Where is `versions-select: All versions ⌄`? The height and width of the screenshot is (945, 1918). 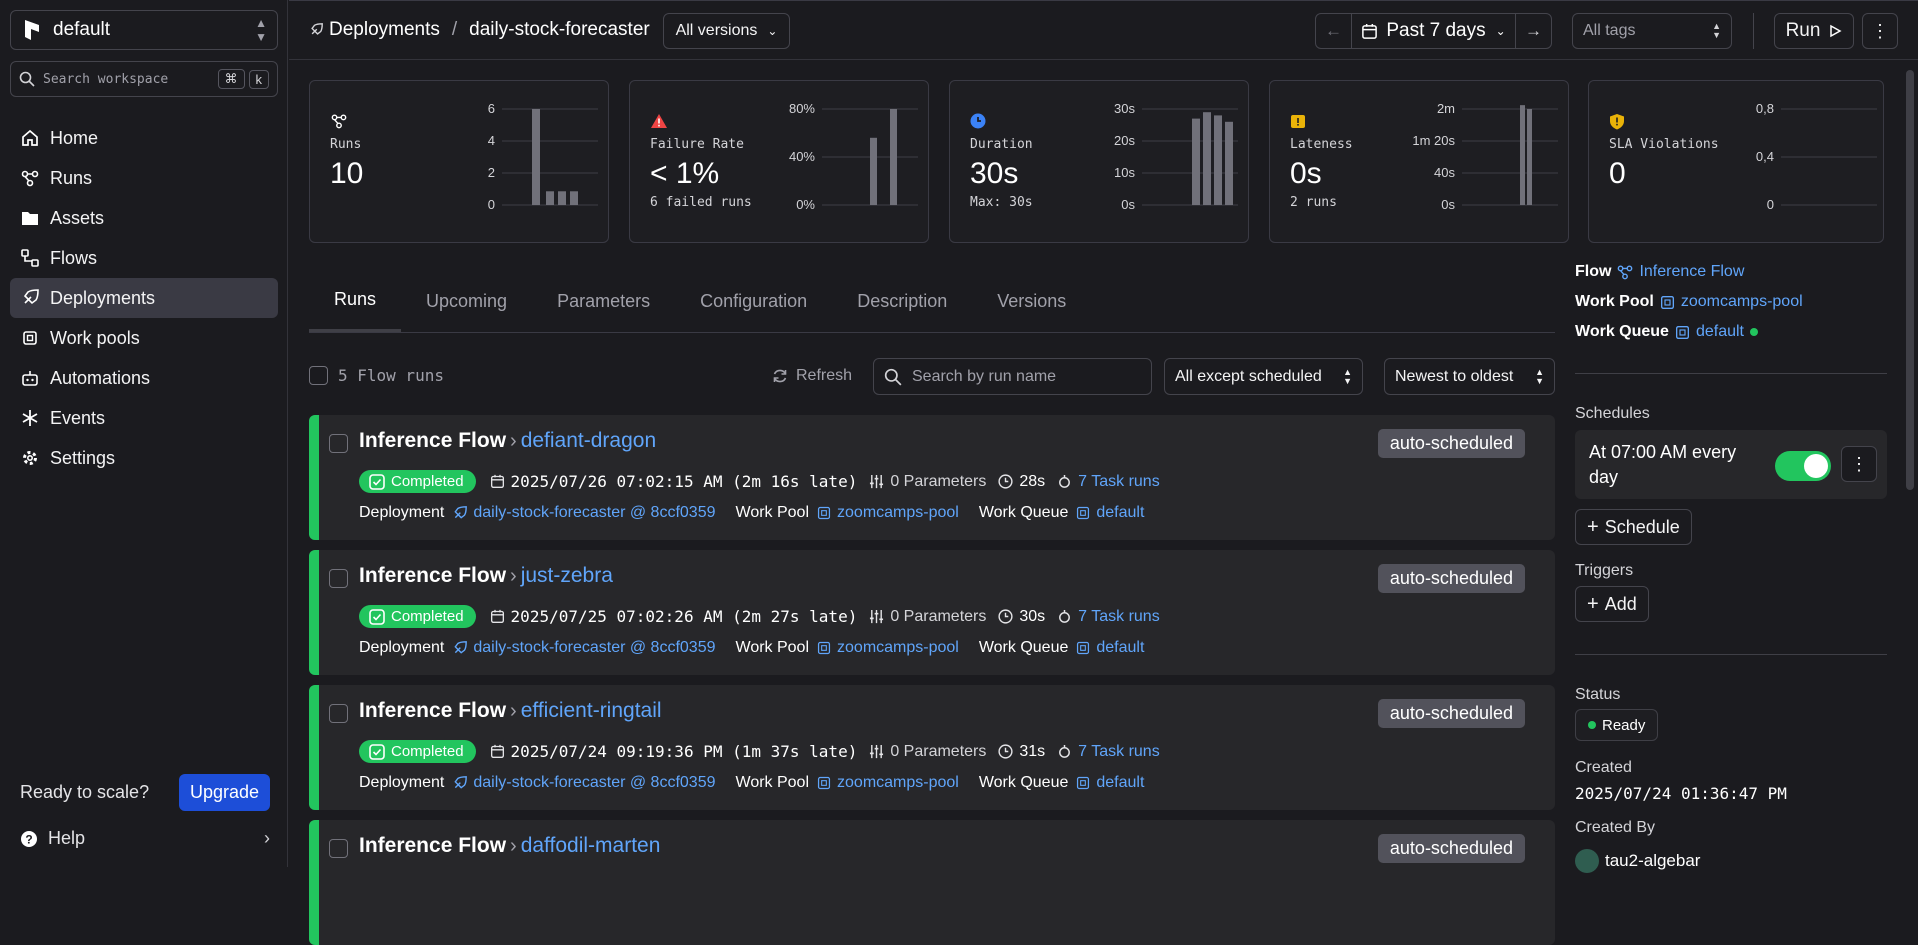
versions-select: All versions ⌄ is located at coordinates (726, 31).